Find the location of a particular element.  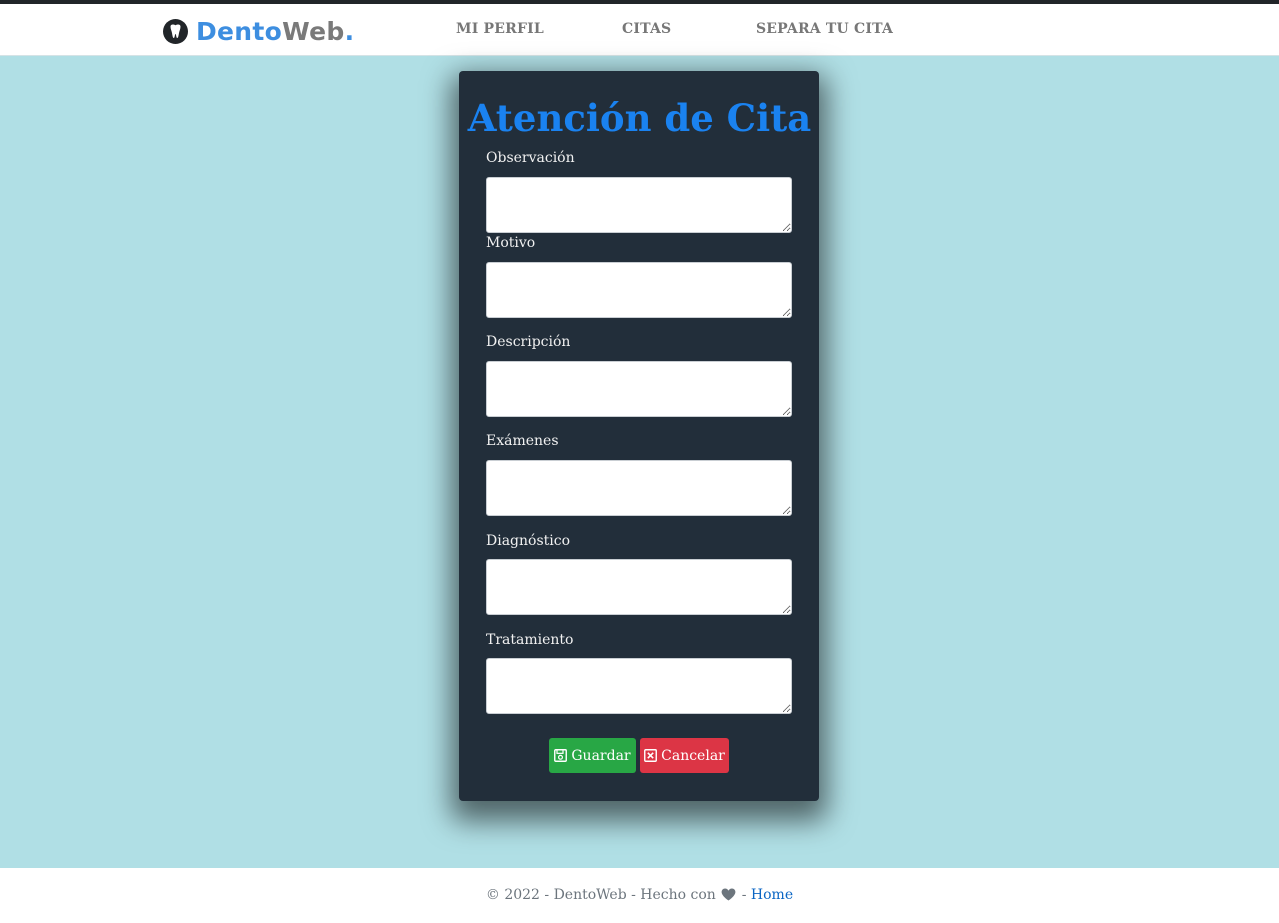

heart-icon is located at coordinates (728, 894).